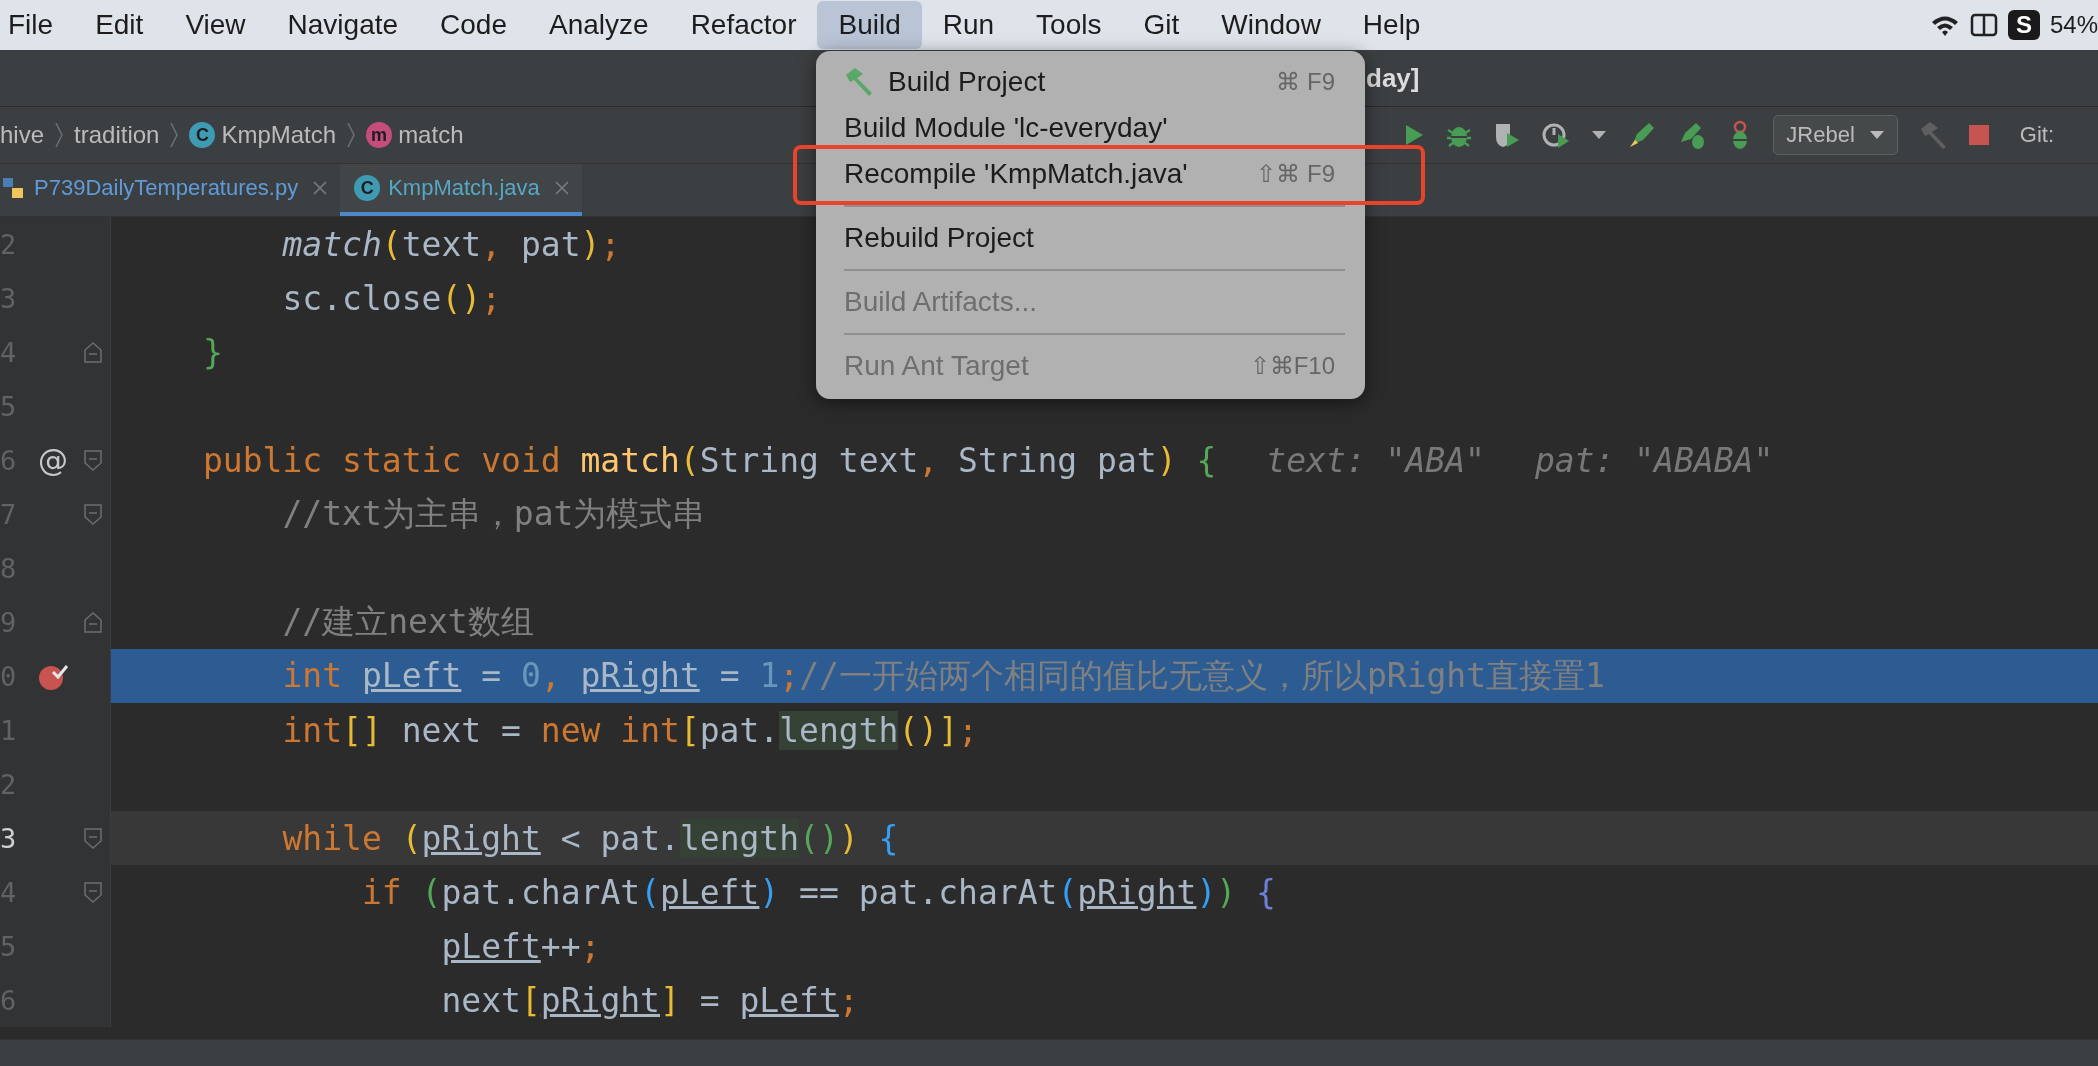  What do you see at coordinates (117, 135) in the screenshot?
I see `breadcrumb: tradition` at bounding box center [117, 135].